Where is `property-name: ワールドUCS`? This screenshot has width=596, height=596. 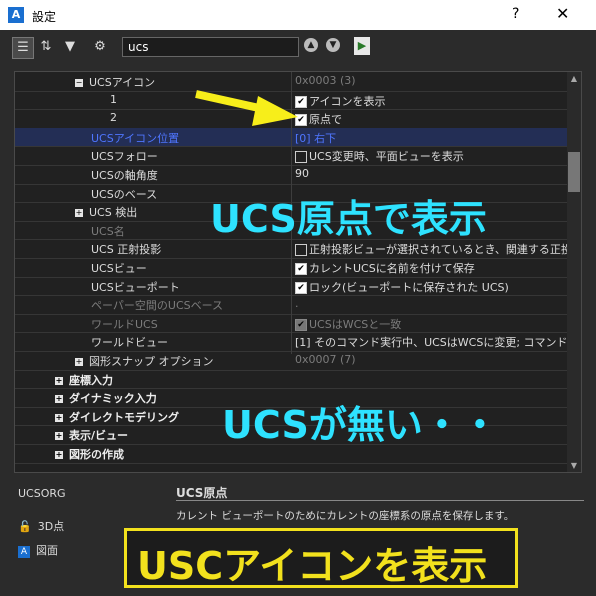 property-name: ワールドUCS is located at coordinates (124, 324).